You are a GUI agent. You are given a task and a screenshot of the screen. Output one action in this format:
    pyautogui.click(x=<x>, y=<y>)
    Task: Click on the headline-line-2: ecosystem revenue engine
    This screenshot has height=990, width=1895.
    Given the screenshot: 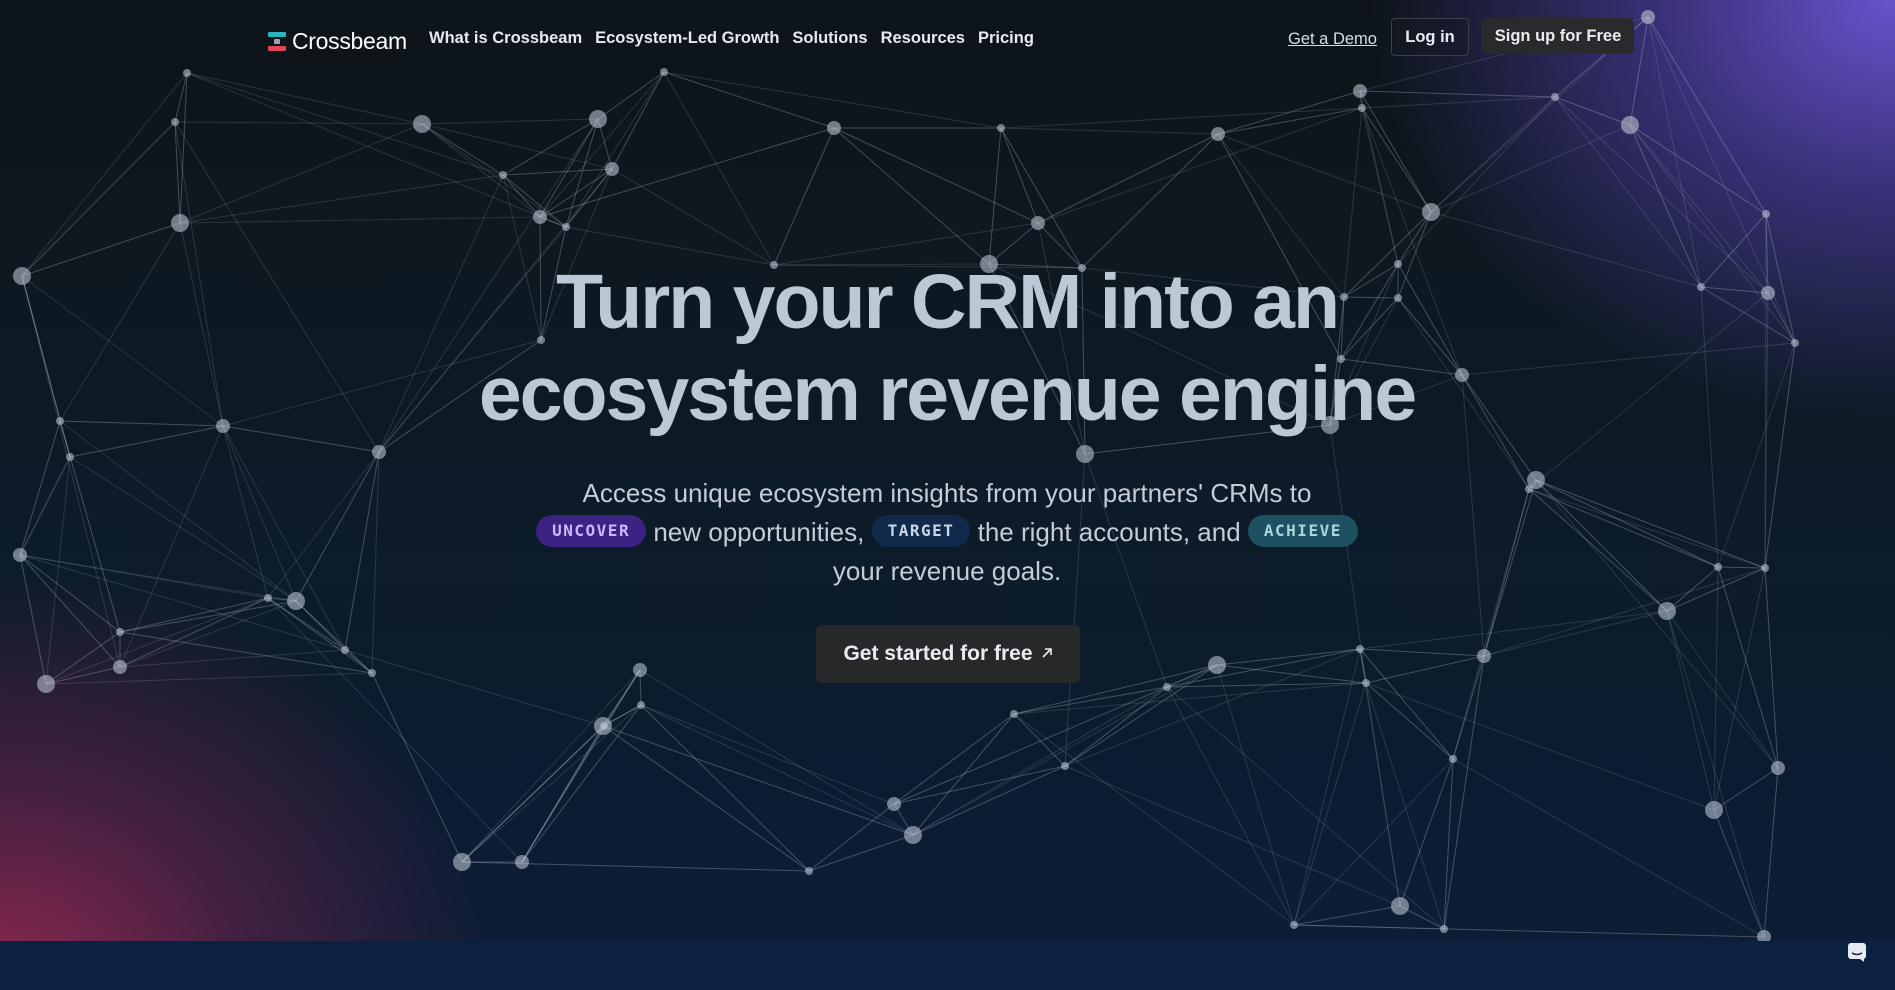 What is the action you would take?
    pyautogui.click(x=947, y=394)
    